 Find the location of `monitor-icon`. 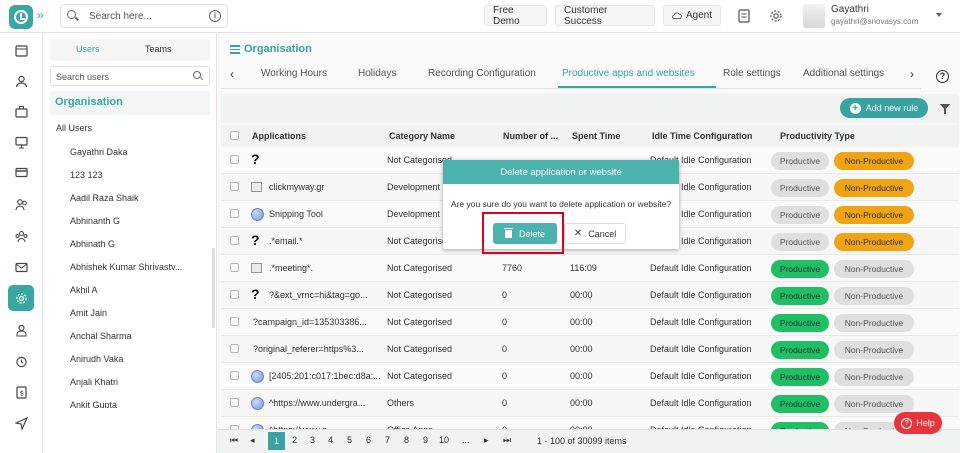

monitor-icon is located at coordinates (21, 142).